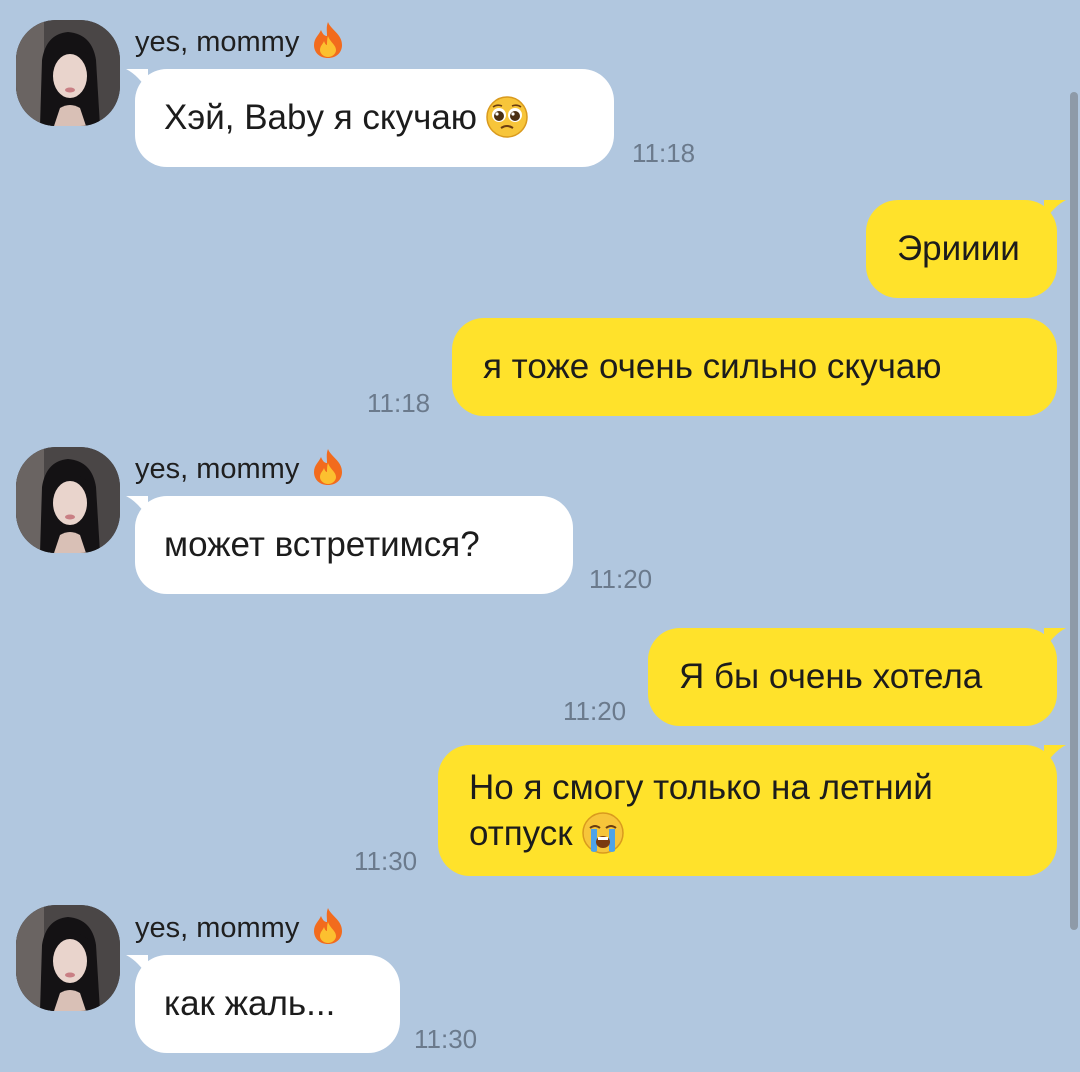  I want to click on message-text: Я бы очень хотела, so click(831, 676).